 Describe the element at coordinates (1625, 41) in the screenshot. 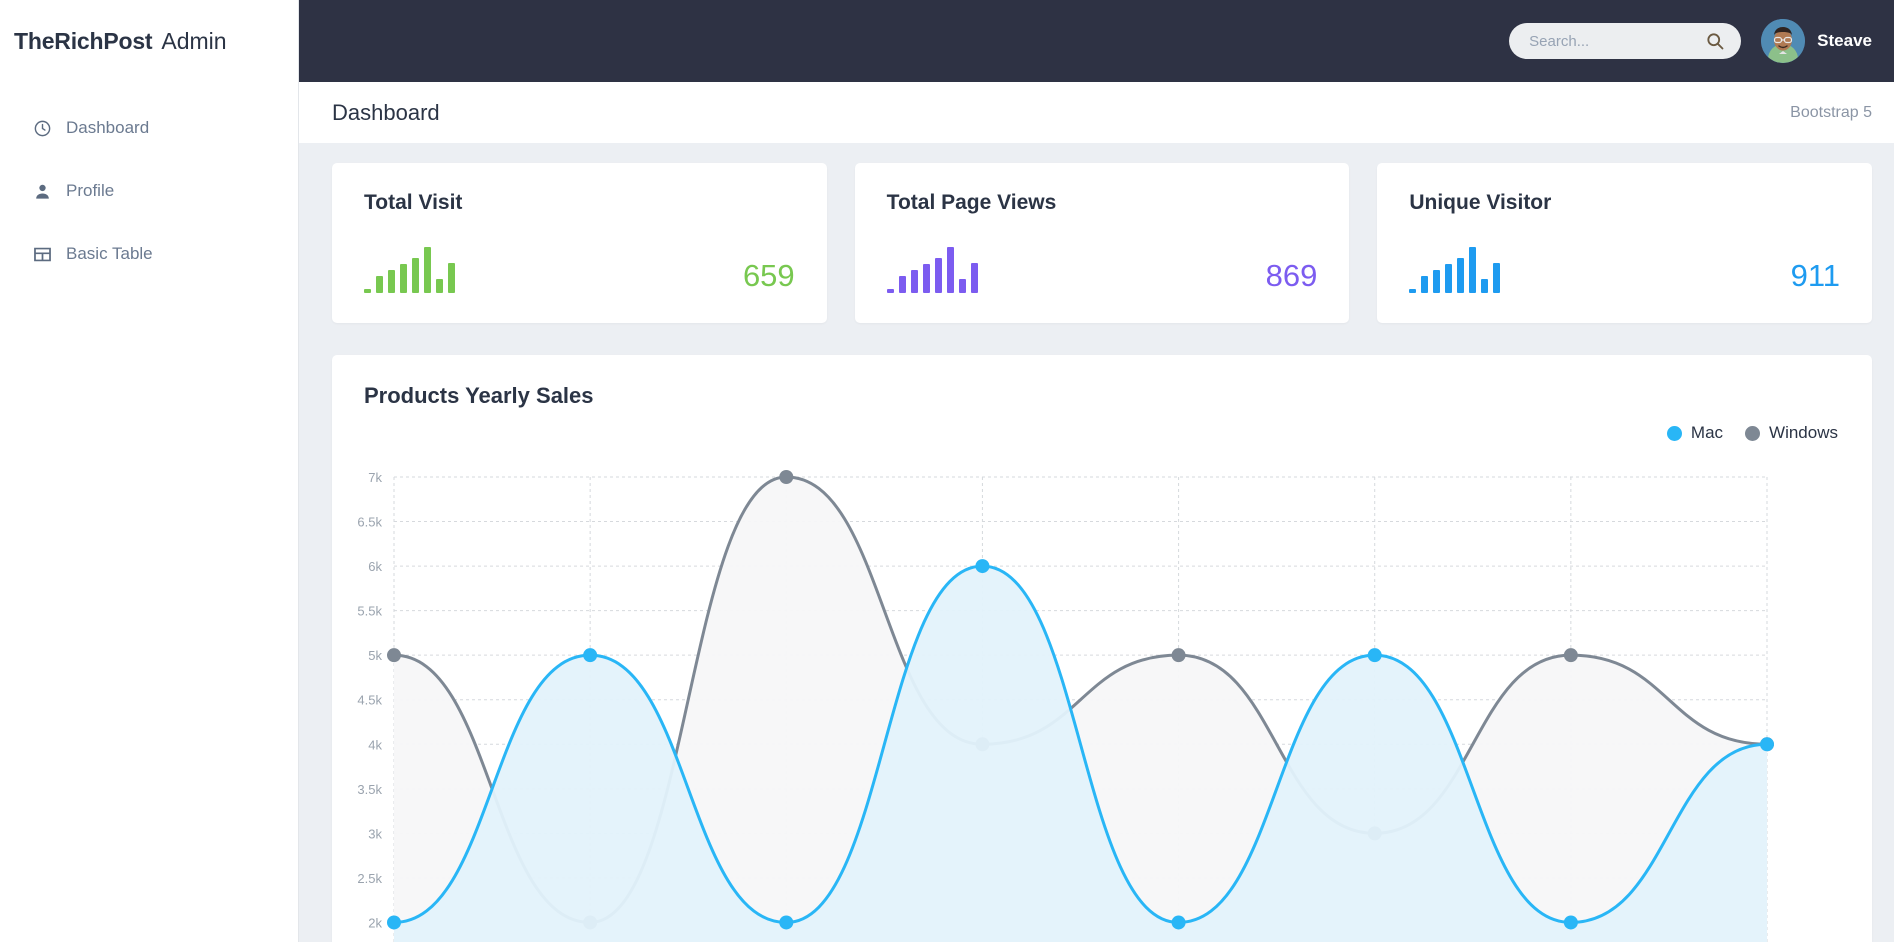

I see `search-box` at that location.